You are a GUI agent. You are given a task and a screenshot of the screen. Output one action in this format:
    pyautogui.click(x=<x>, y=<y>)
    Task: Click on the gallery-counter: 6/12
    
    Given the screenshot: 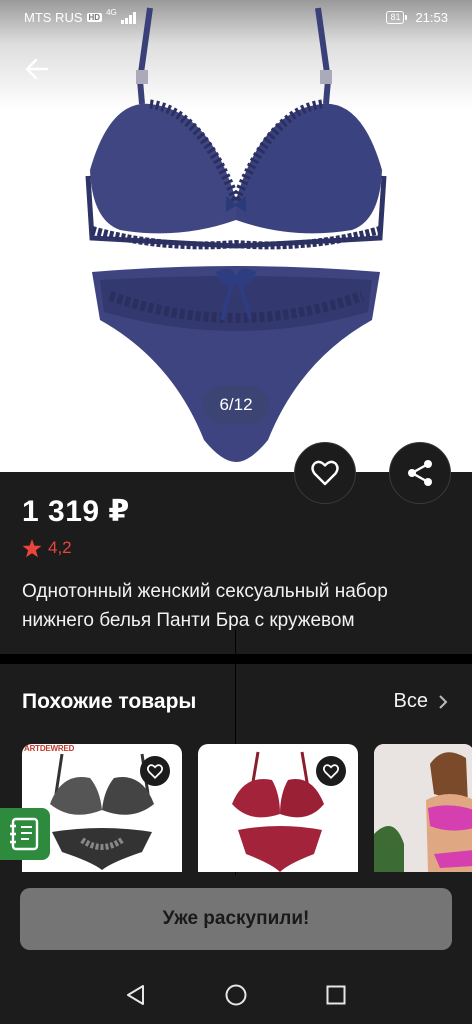 What is the action you would take?
    pyautogui.click(x=236, y=405)
    